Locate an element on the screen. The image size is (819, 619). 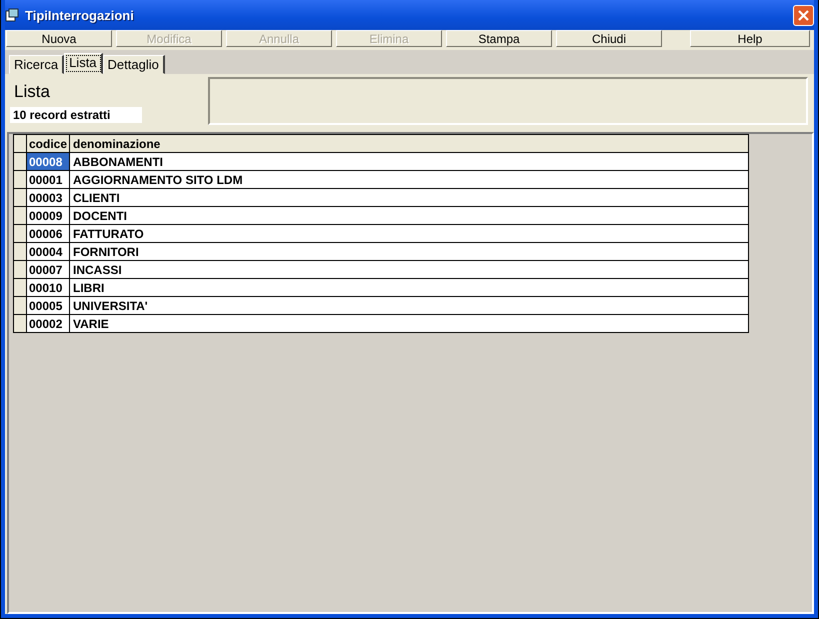
table-cell: 00009 is located at coordinates (48, 215).